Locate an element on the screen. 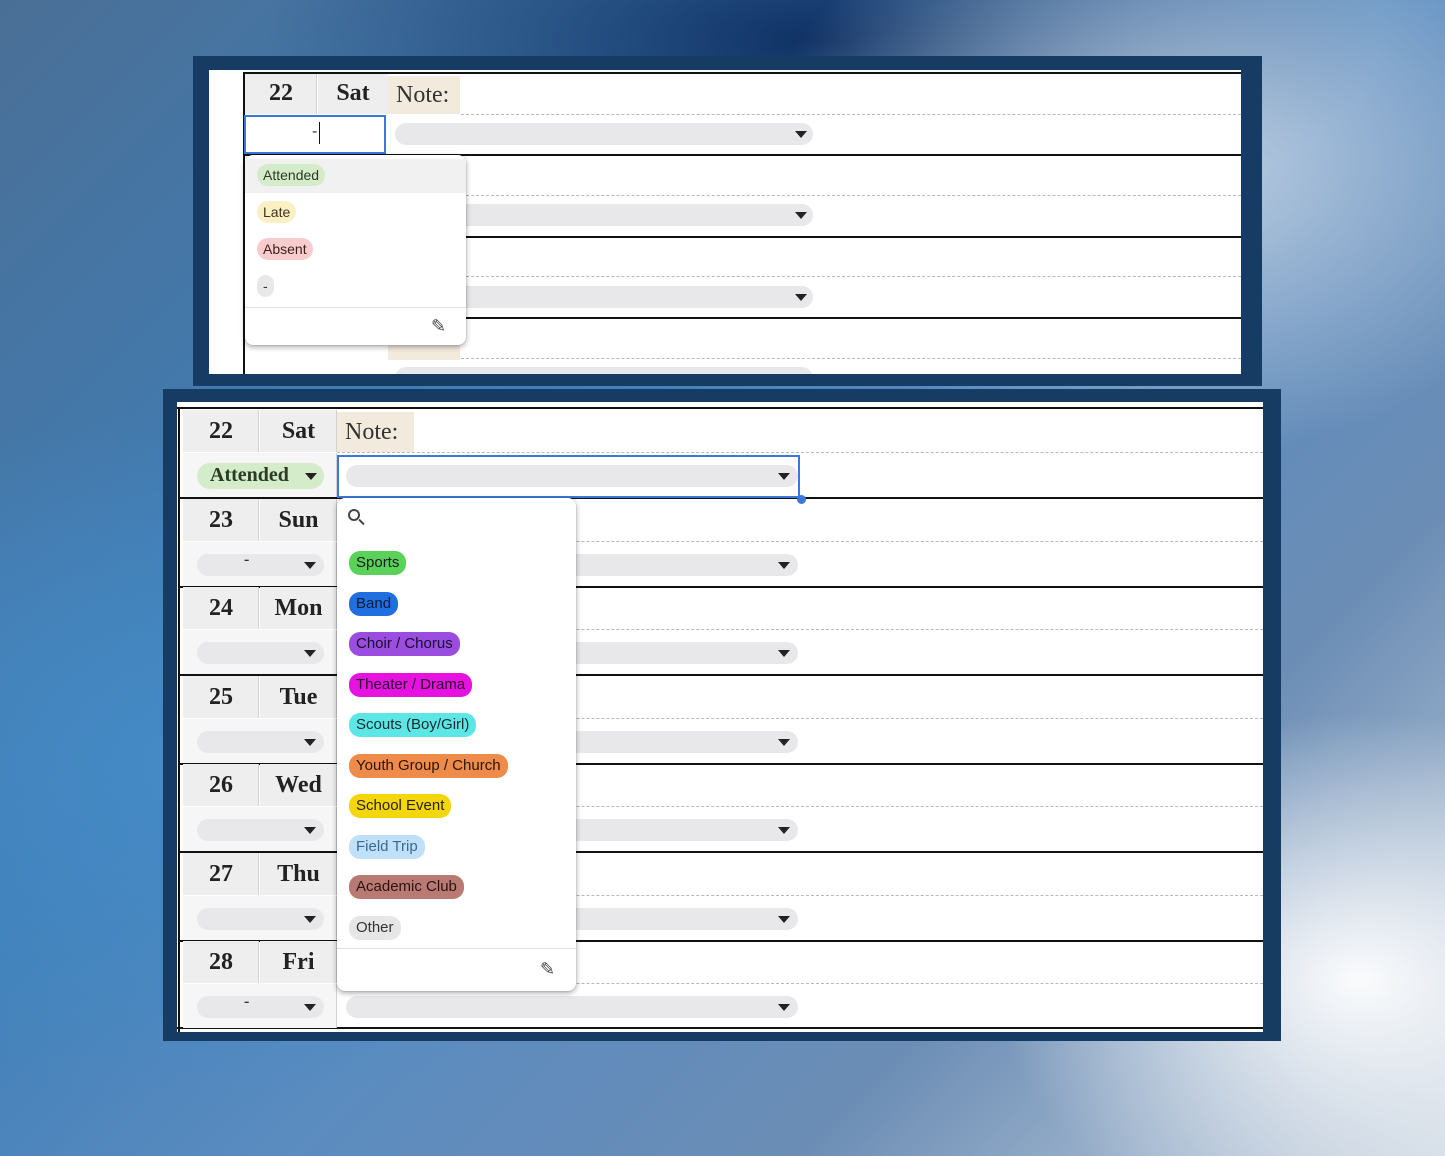 The width and height of the screenshot is (1445, 1156). status-input-value: - is located at coordinates (315, 131).